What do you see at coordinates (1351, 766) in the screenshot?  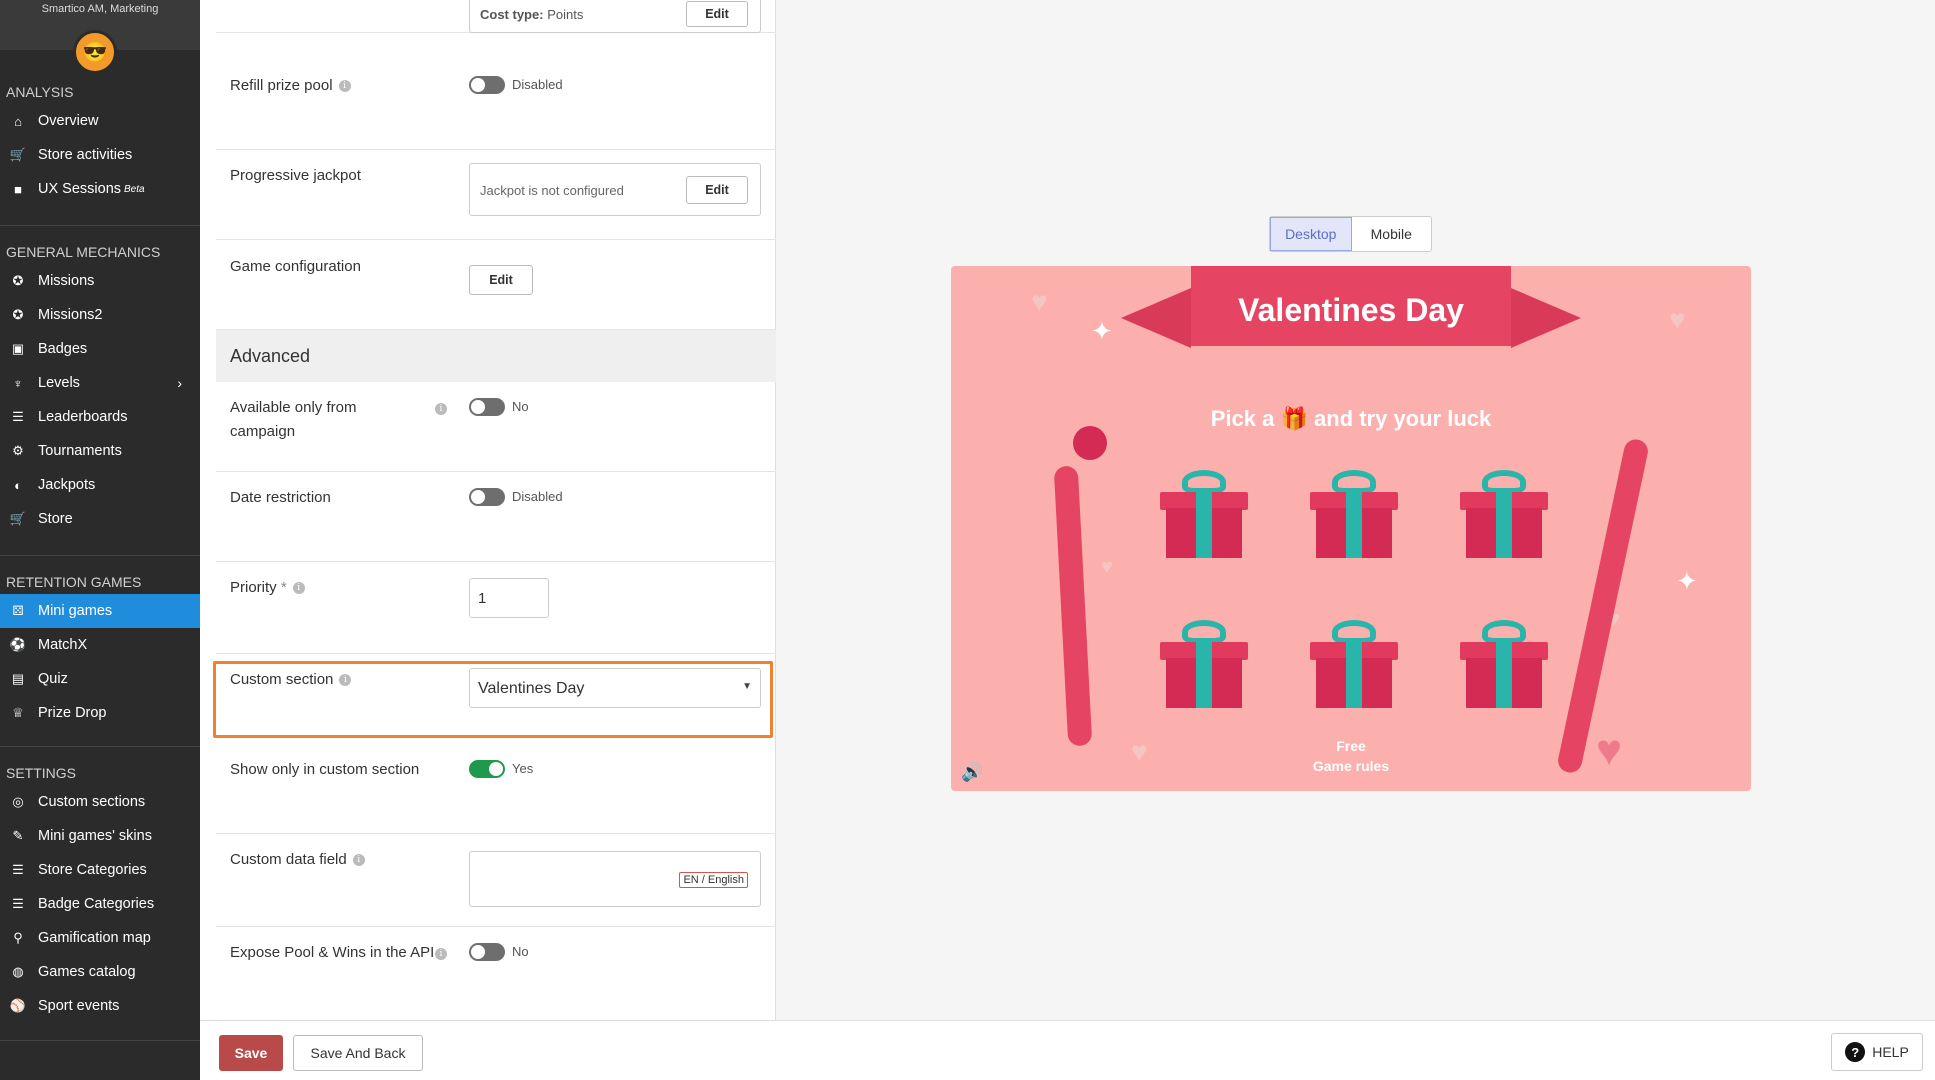 I see `game-rules-link: Game rules` at bounding box center [1351, 766].